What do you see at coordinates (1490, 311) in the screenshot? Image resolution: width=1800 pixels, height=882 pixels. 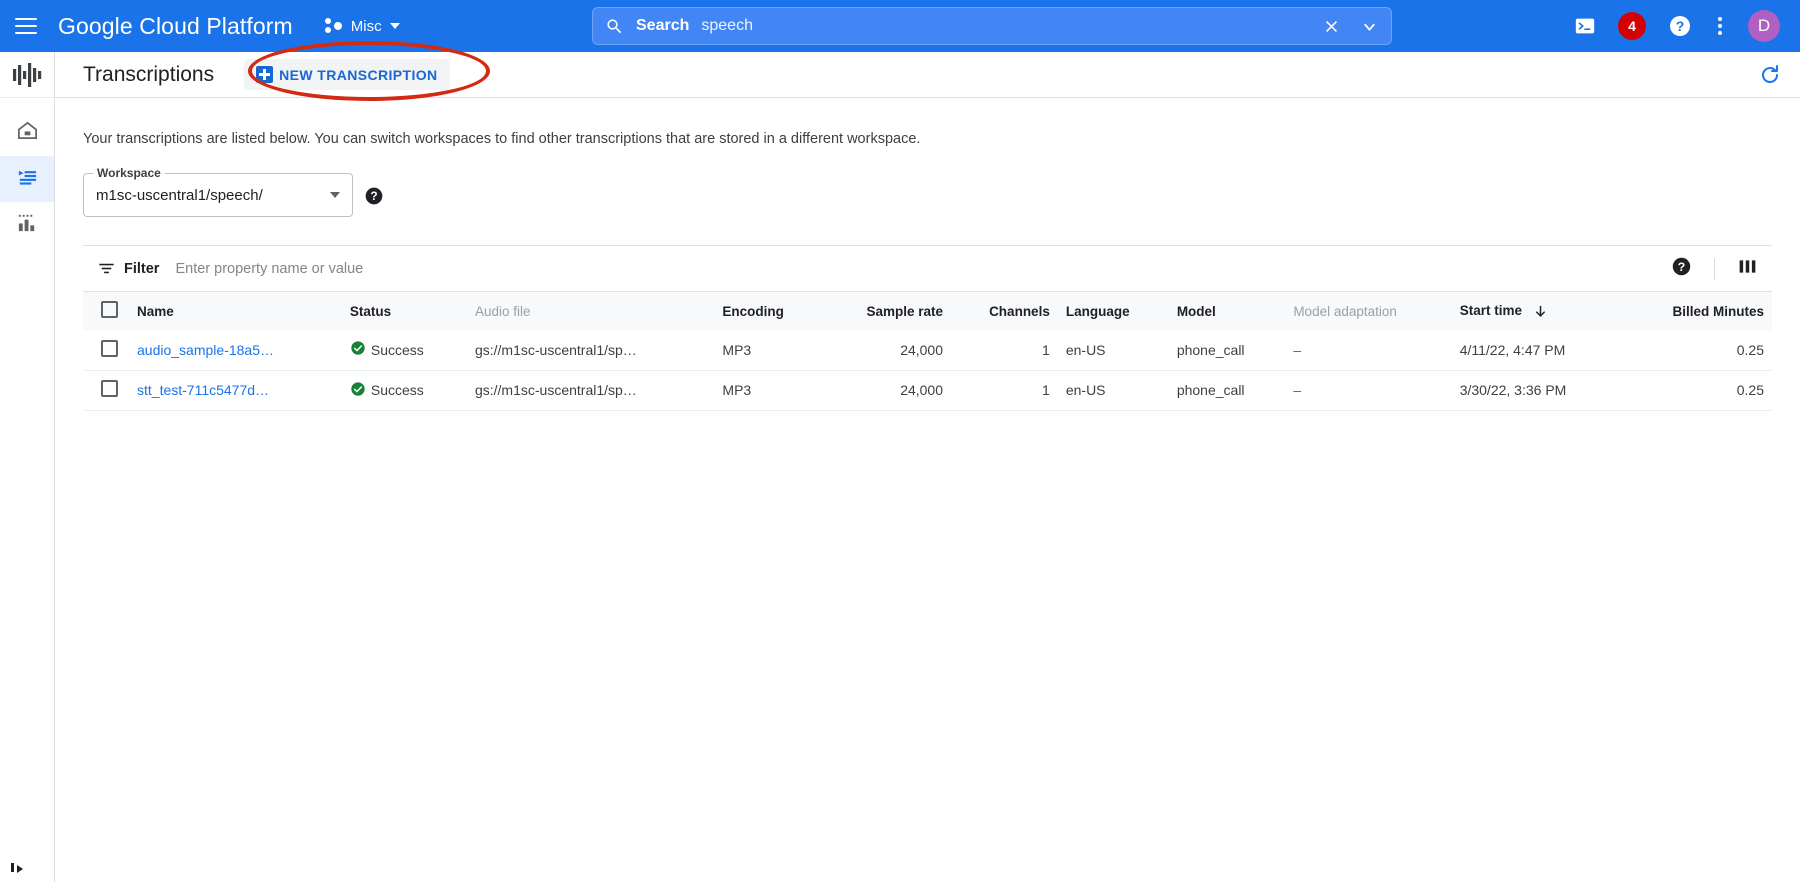 I see `column-header-start-time-label: Start time` at bounding box center [1490, 311].